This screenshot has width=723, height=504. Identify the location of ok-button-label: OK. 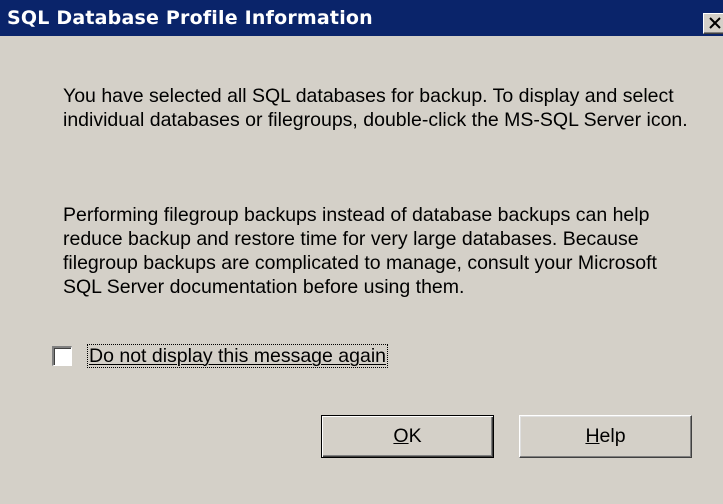
(407, 436).